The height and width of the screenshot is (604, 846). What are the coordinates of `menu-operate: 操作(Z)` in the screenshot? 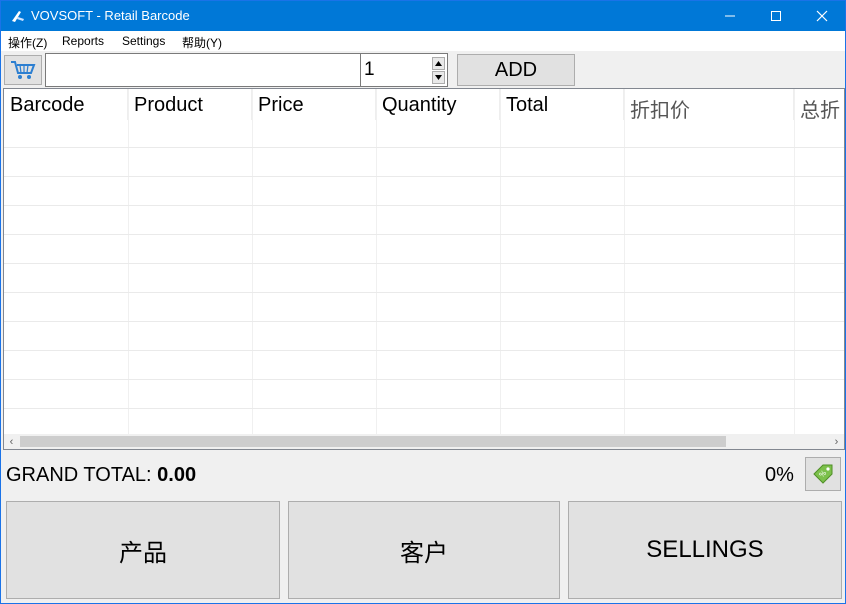 It's located at (27, 42).